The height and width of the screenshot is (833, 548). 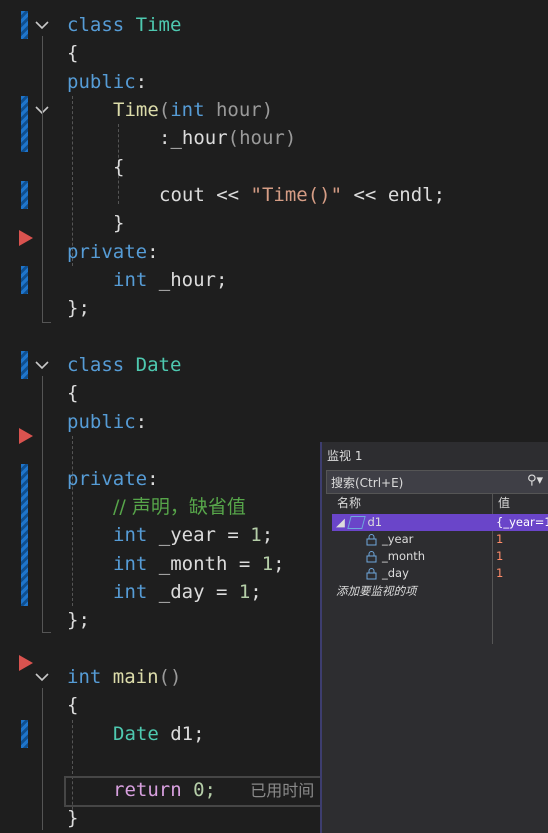 I want to click on code-line: class Date, so click(x=124, y=365).